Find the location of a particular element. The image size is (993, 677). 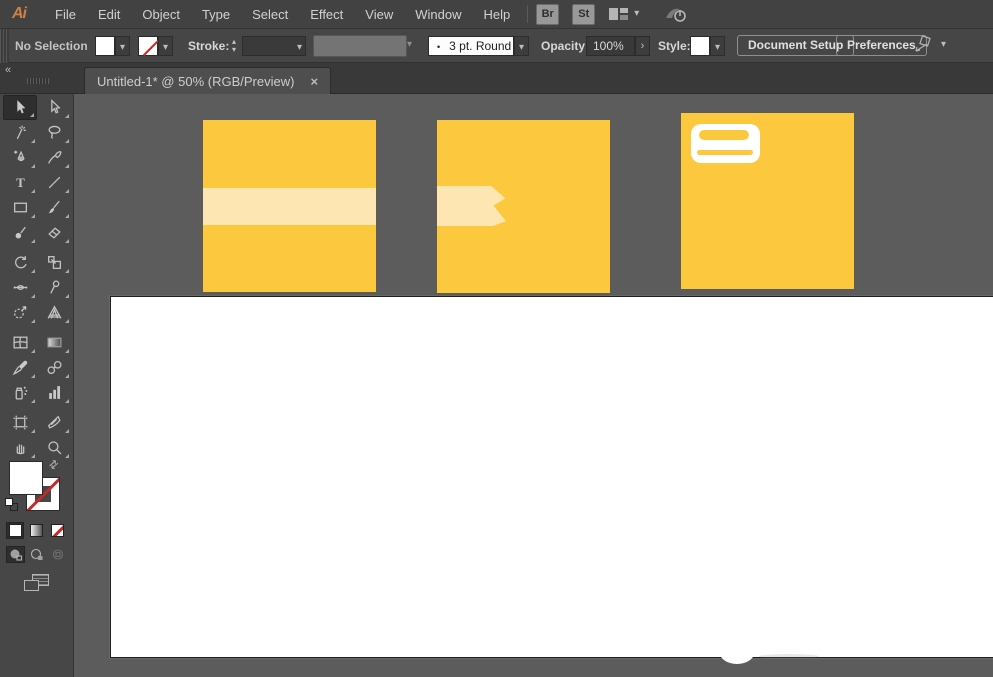

symbol-sprayer-icon is located at coordinates (21, 393).